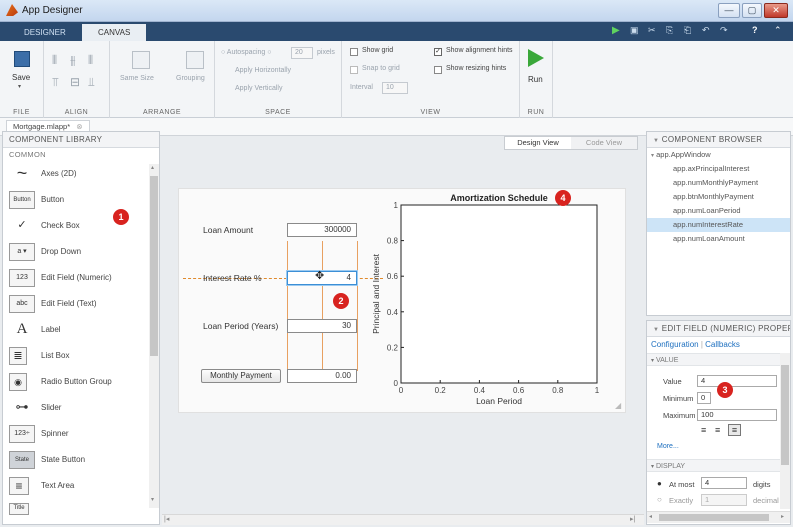  Describe the element at coordinates (718, 155) in the screenshot. I see `tree-root: ▾ app.AppWindow` at that location.